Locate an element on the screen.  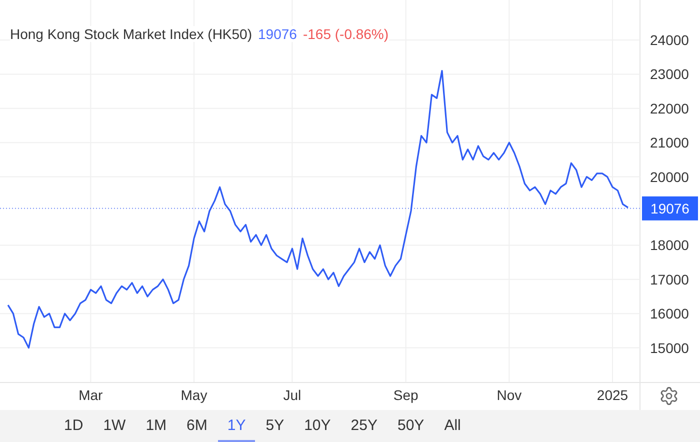
ref-line-label: 19076 is located at coordinates (670, 208).